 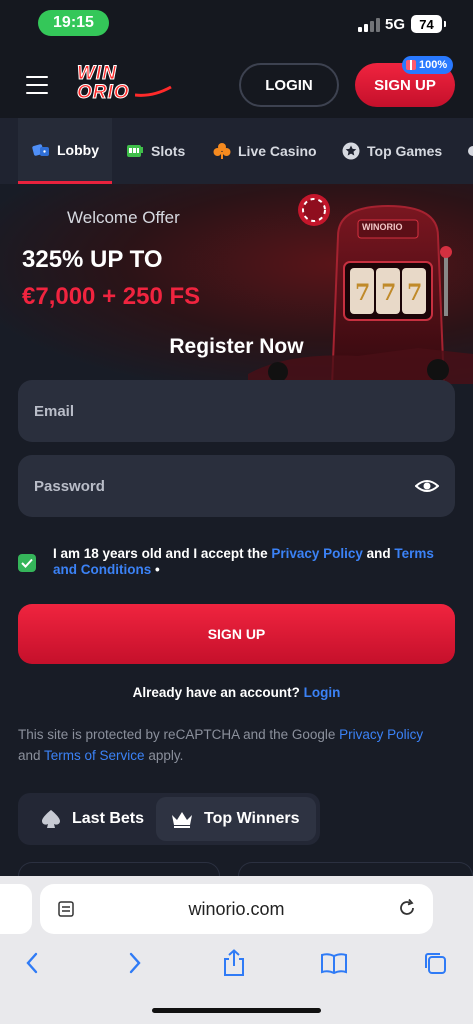 I want to click on checkmark-icon, so click(x=27, y=563).